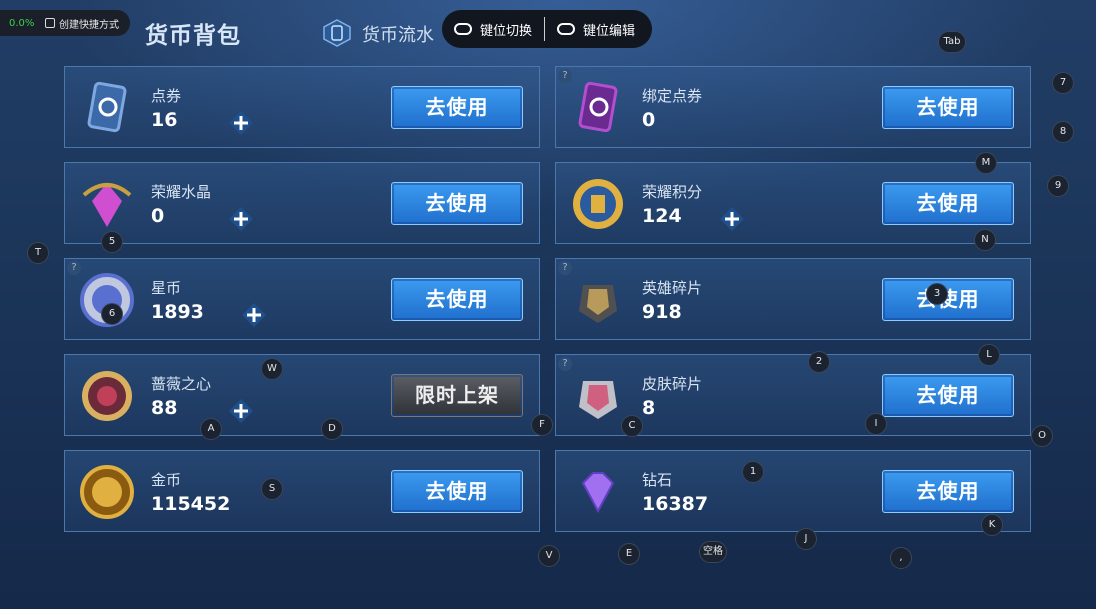 This screenshot has height=609, width=1096. What do you see at coordinates (598, 300) in the screenshot?
I see `hero-fragment-icon` at bounding box center [598, 300].